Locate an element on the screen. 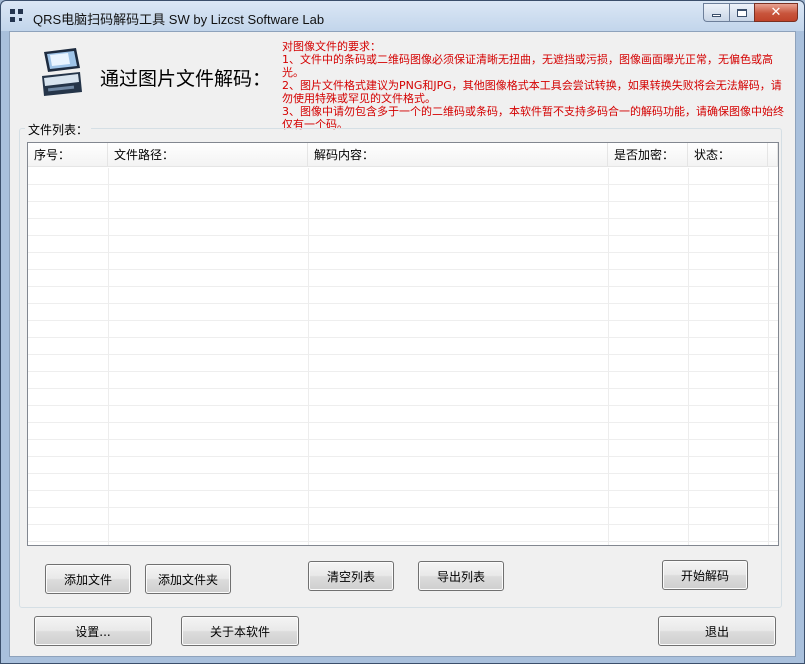 The image size is (805, 664). start-decode-button: 开始解码 is located at coordinates (705, 575).